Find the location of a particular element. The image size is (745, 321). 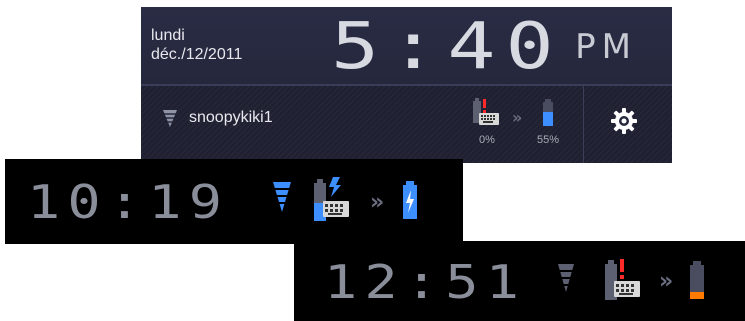

divider is located at coordinates (583, 124).